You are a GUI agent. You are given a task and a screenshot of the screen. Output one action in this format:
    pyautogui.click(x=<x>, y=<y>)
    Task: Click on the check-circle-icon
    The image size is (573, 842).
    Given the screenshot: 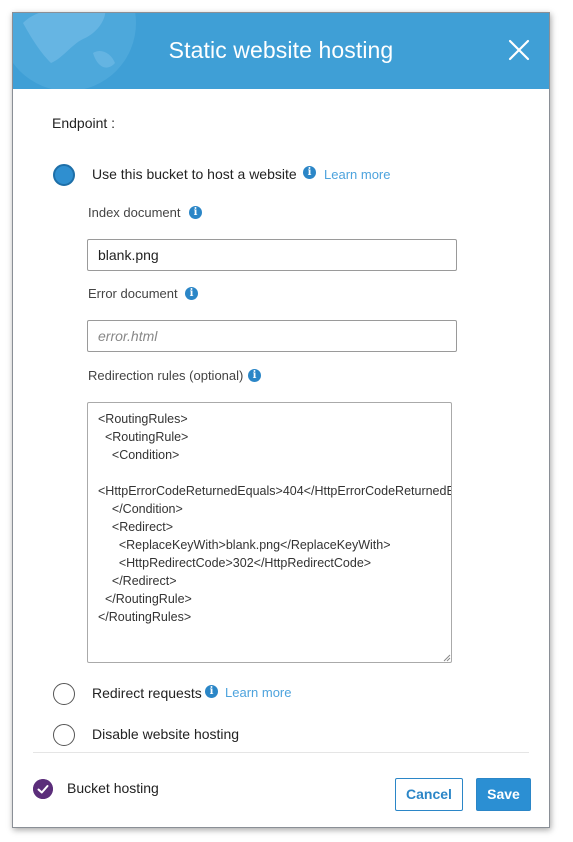 What is the action you would take?
    pyautogui.click(x=43, y=789)
    